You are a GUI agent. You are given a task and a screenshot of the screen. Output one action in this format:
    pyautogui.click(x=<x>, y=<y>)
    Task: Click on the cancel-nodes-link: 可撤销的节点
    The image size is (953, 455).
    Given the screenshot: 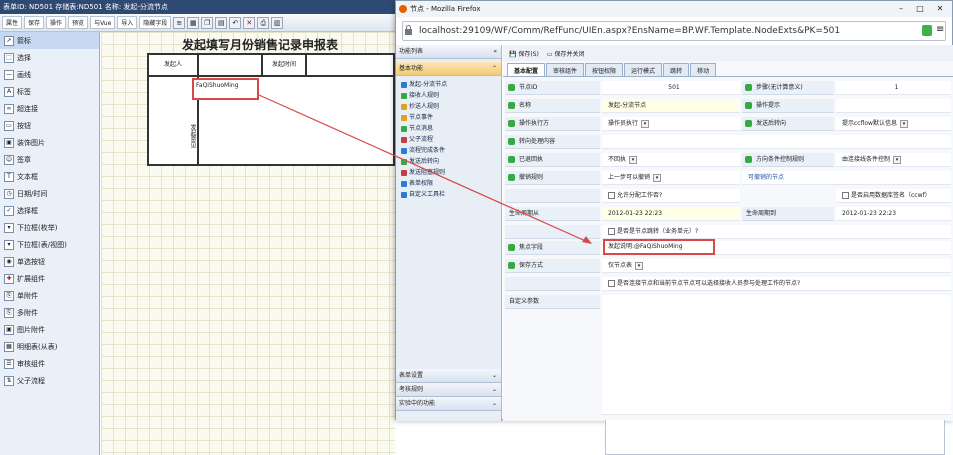 What is the action you would take?
    pyautogui.click(x=846, y=178)
    